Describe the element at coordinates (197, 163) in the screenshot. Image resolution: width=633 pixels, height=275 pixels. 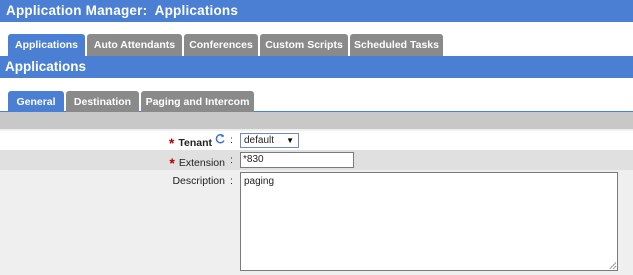
I see `extension-label: * Extension` at that location.